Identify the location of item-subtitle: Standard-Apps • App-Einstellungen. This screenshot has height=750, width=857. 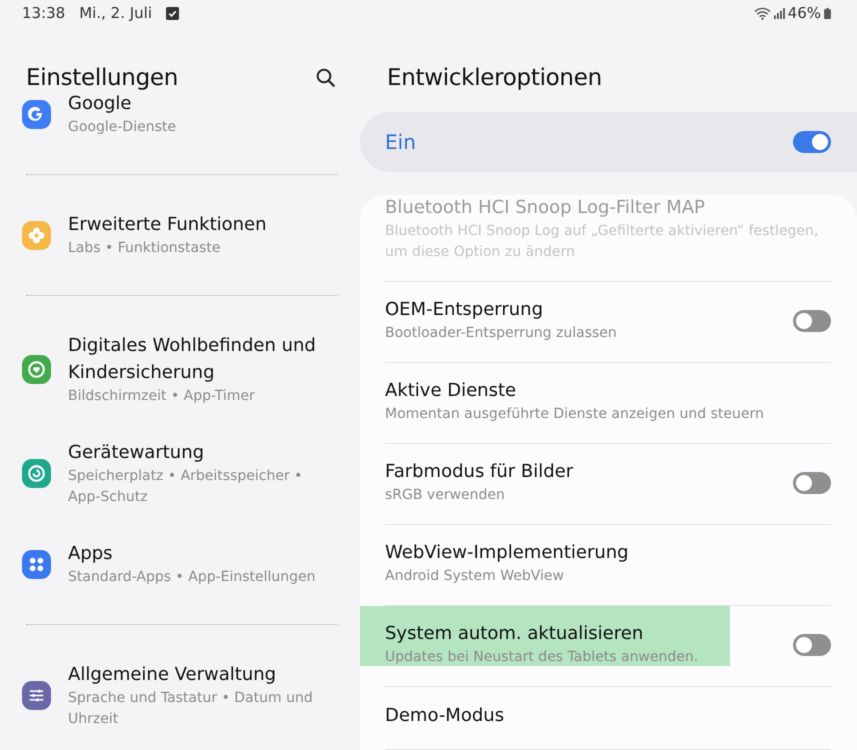
(192, 577).